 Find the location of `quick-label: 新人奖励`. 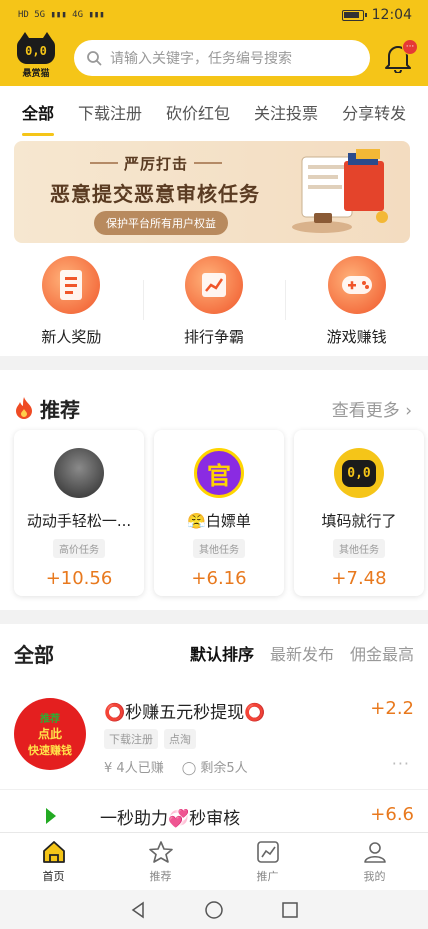

quick-label: 新人奖励 is located at coordinates (71, 337).